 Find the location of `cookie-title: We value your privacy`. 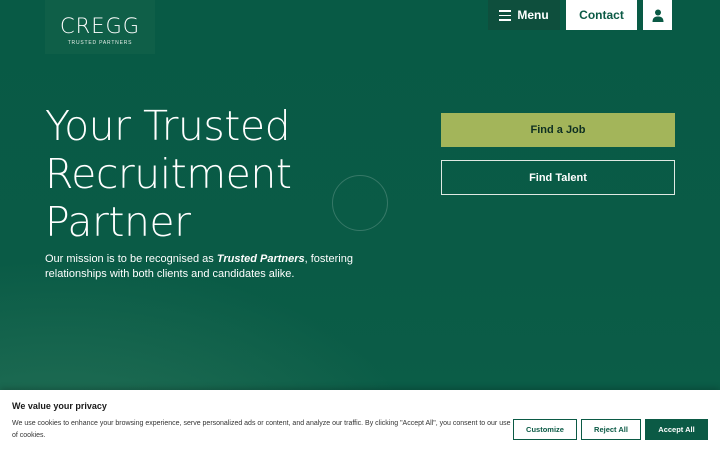

cookie-title: We value your privacy is located at coordinates (59, 406).